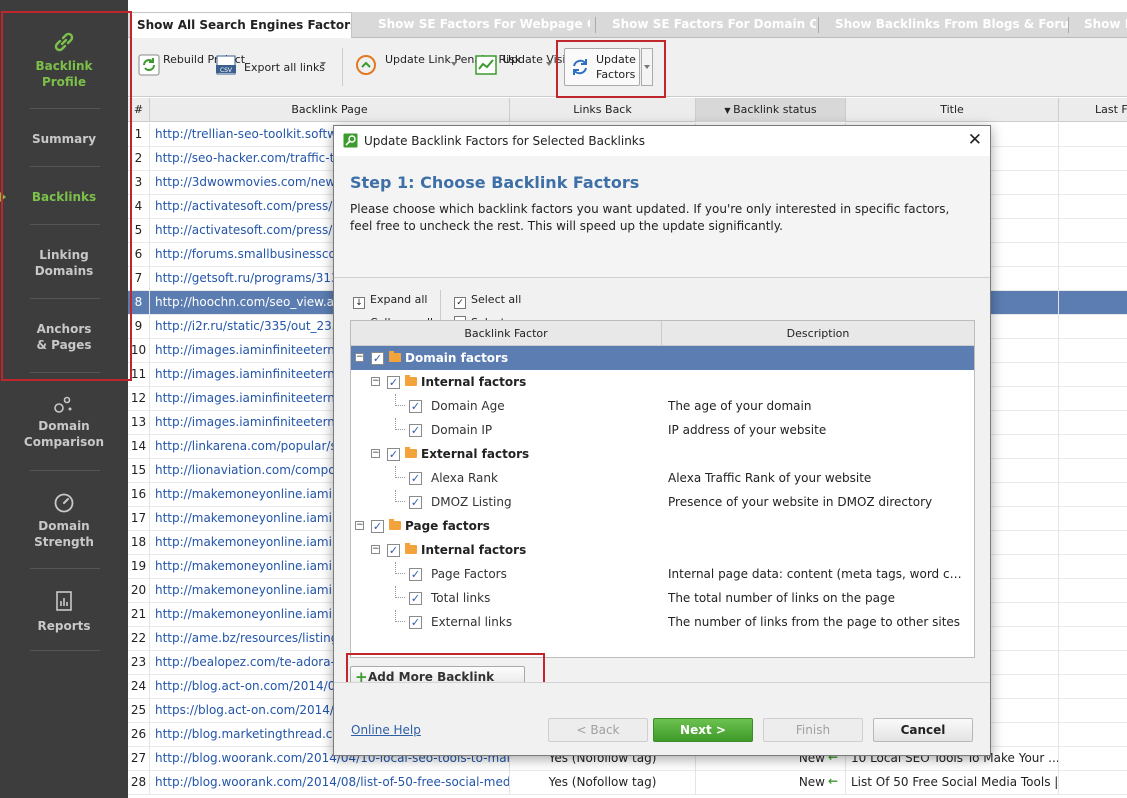 This screenshot has width=1127, height=798. I want to click on tab-se-factors-webpage: Show SE Factors For Webpage Only, so click(481, 25).